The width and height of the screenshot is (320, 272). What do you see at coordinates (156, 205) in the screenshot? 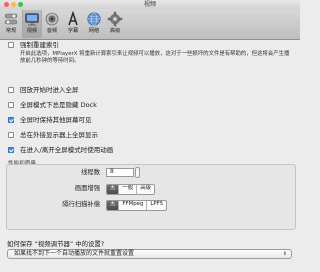
I see `interlace-option-lpf5: LPF5` at bounding box center [156, 205].